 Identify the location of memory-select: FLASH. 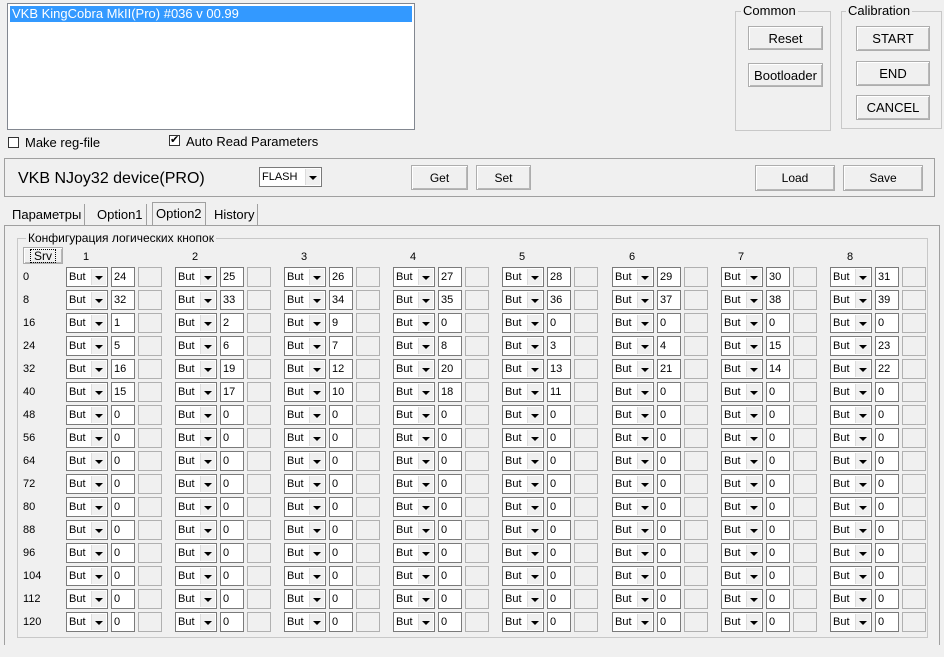
(290, 177).